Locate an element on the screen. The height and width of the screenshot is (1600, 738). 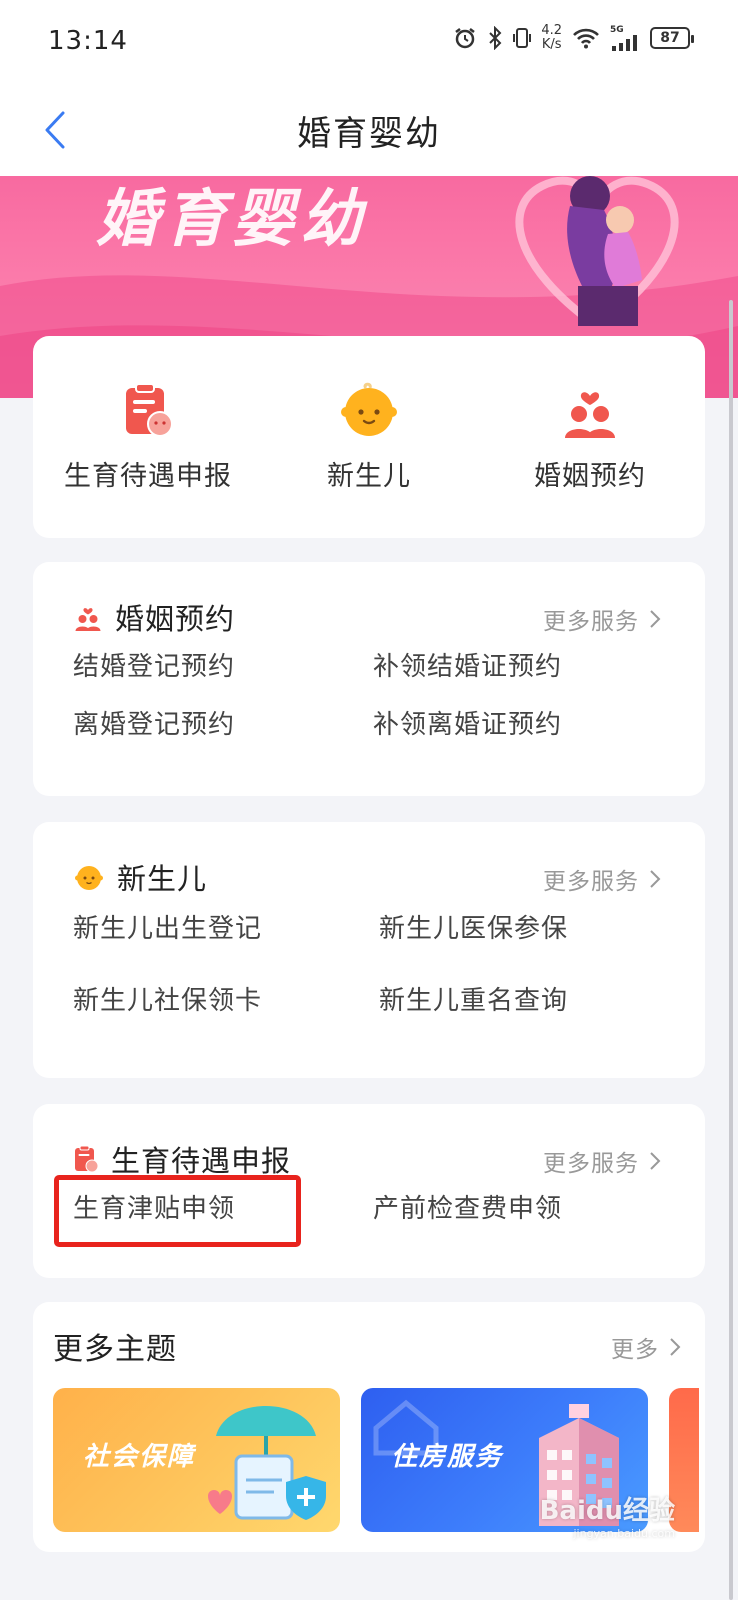
section-header: 婚姻预约 is located at coordinates (154, 617).